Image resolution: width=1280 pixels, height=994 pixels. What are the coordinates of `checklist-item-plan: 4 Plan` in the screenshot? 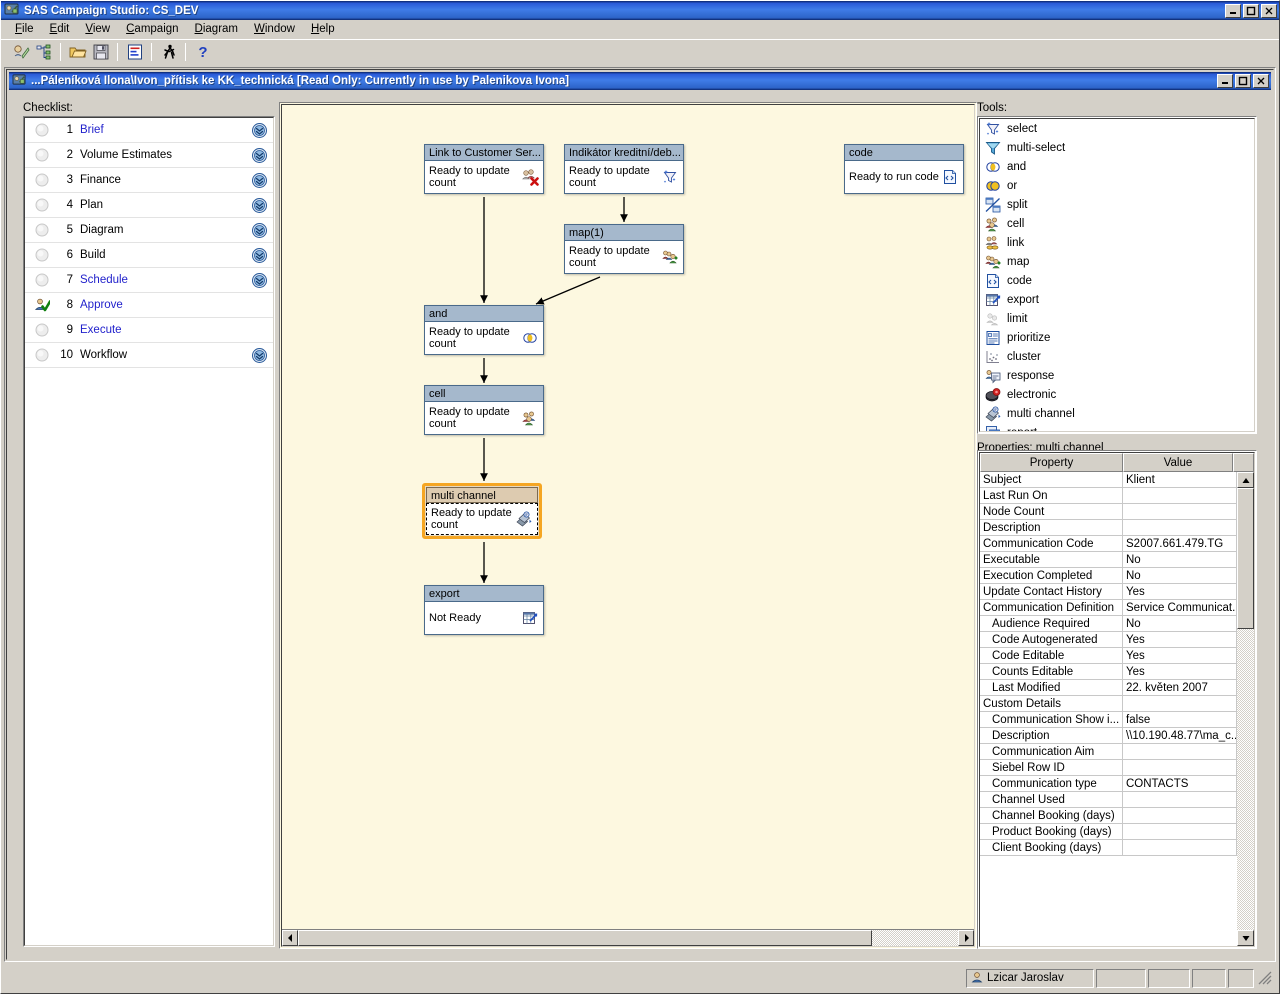 It's located at (149, 205).